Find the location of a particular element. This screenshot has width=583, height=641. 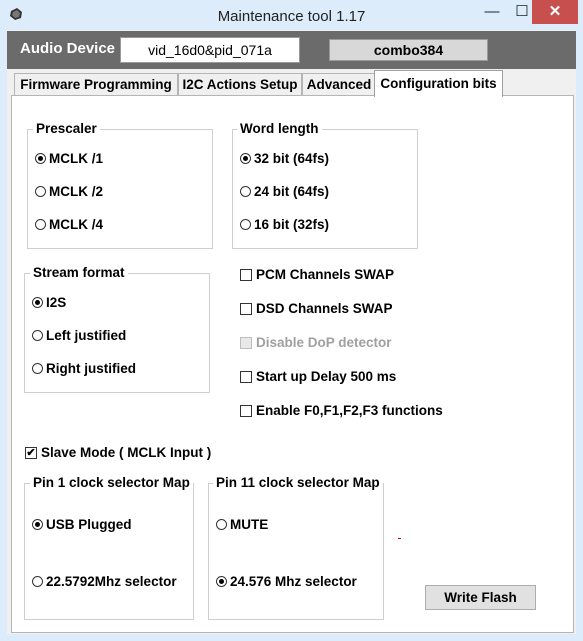

tab-i2c-actions-setup: I2C Actions Setup is located at coordinates (240, 84).